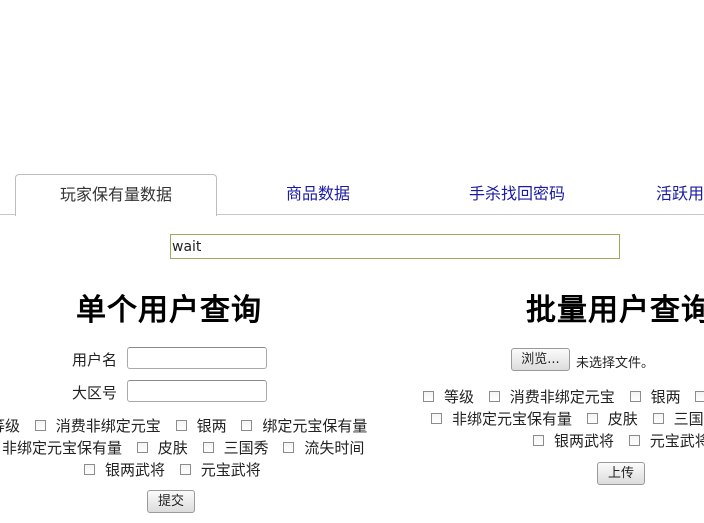 The width and height of the screenshot is (704, 523). Describe the element at coordinates (135, 470) in the screenshot. I see `single-silver-general-label: 银两武将` at that location.